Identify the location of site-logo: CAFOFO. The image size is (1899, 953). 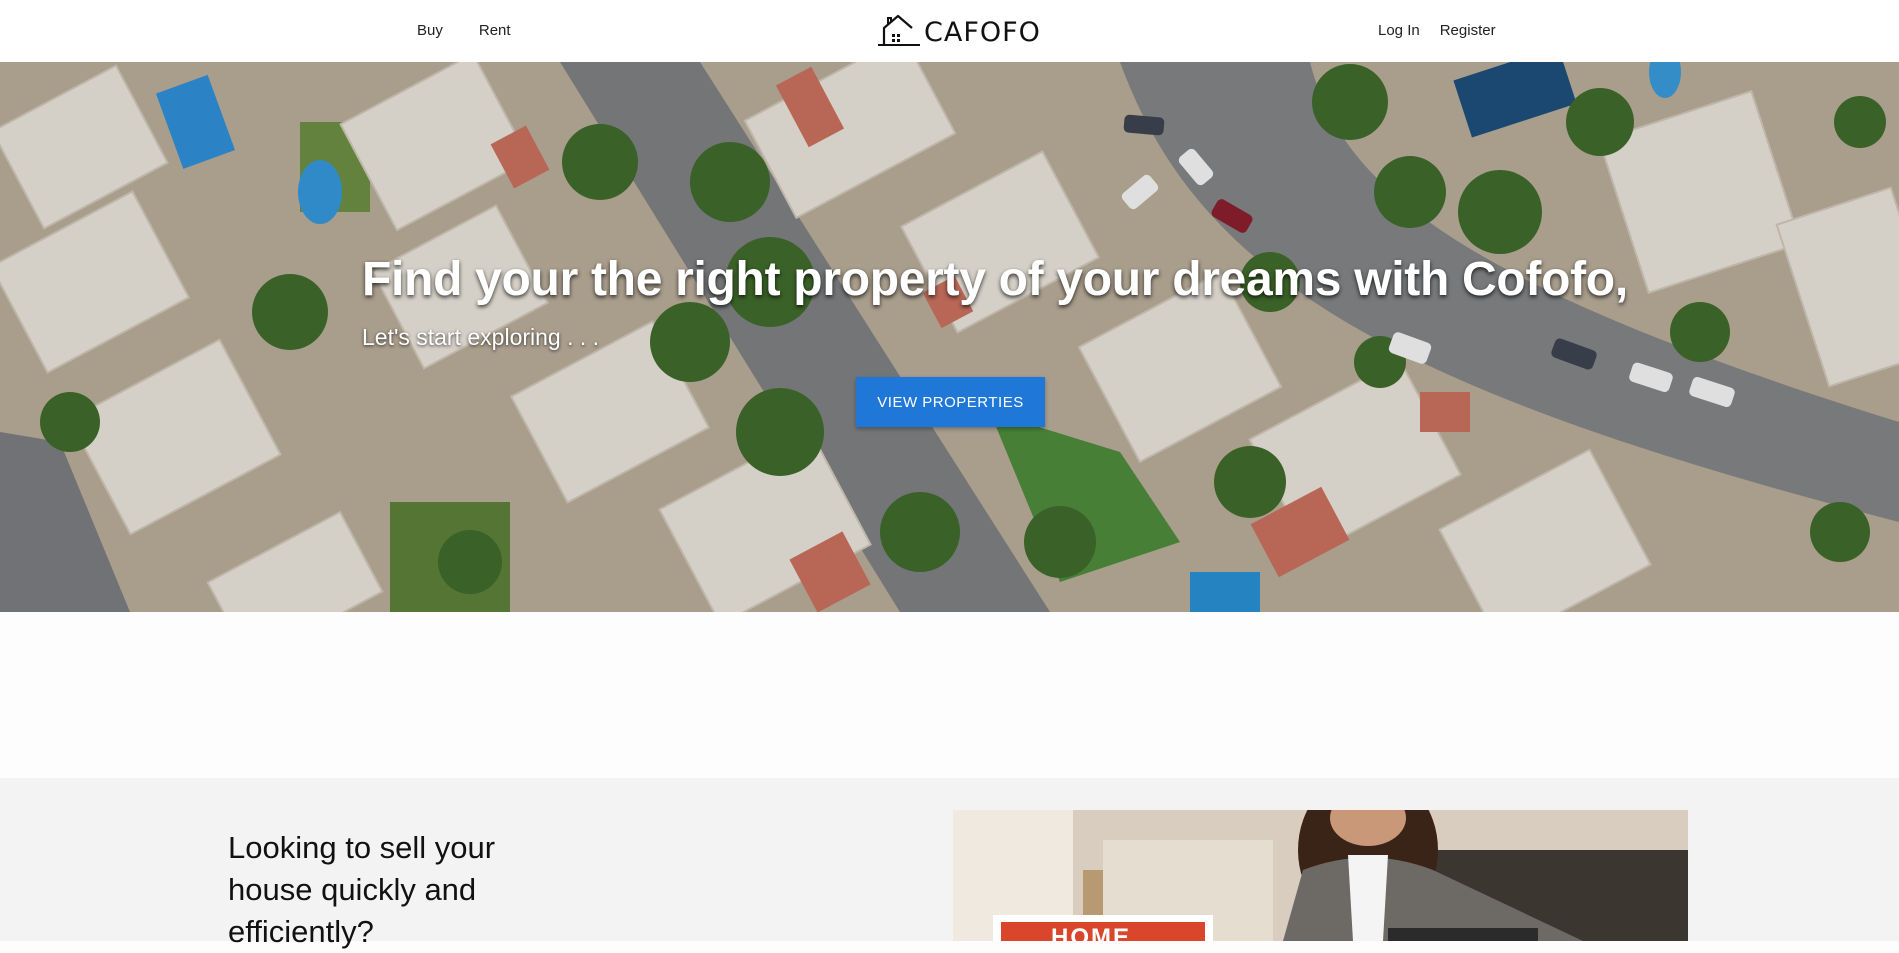
(958, 32).